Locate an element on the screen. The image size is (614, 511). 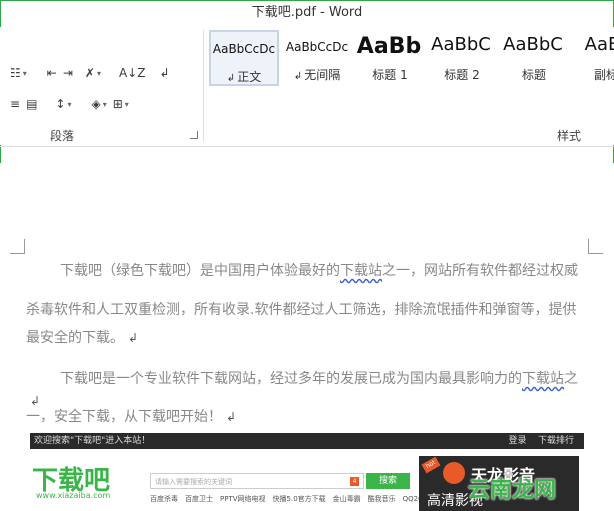
bullets-icon: ☷ is located at coordinates (15, 73).